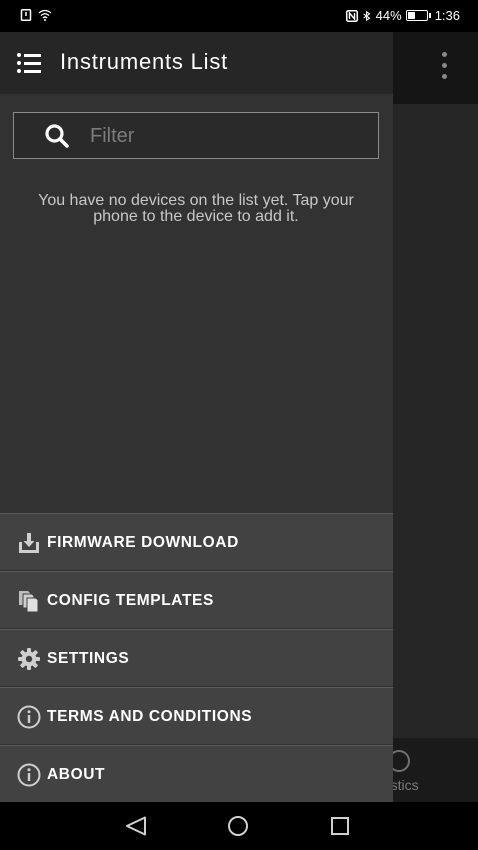 This screenshot has height=850, width=478. I want to click on copy-icon, so click(29, 602).